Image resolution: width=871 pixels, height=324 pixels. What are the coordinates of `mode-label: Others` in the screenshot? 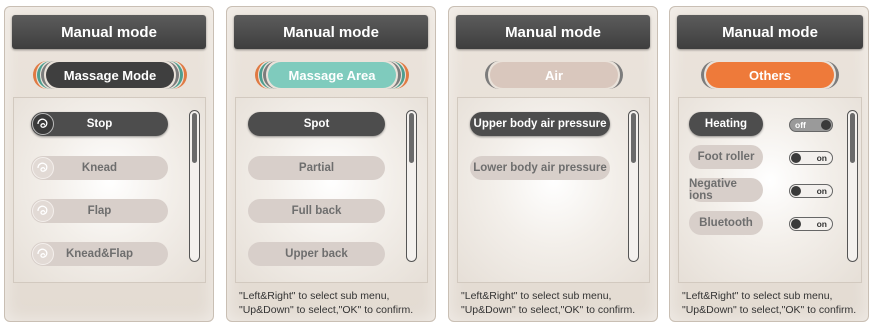 It's located at (770, 75).